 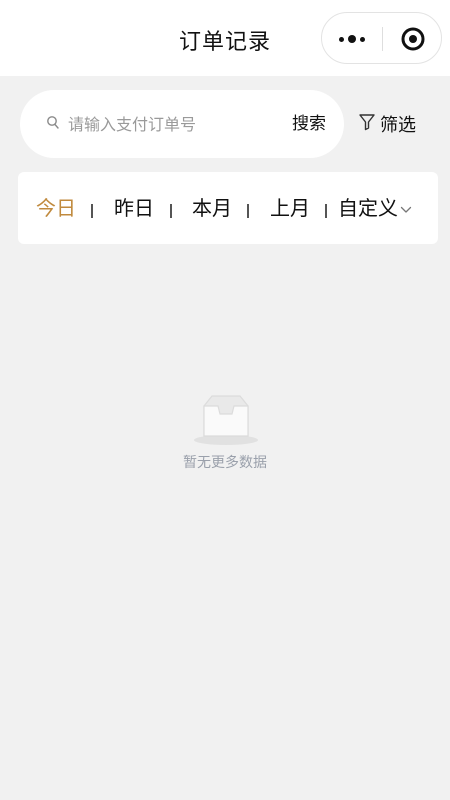 What do you see at coordinates (352, 39) in the screenshot?
I see `more-menu-icon` at bounding box center [352, 39].